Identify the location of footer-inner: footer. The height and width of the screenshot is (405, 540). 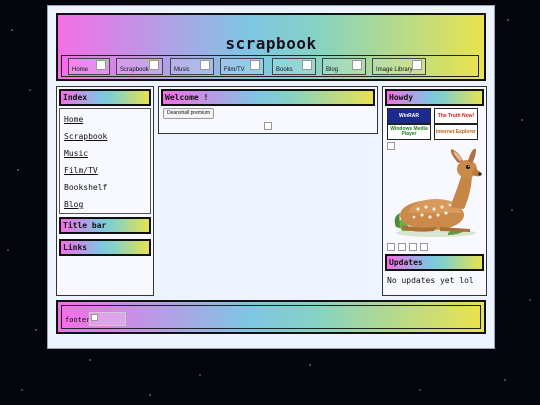
(271, 317).